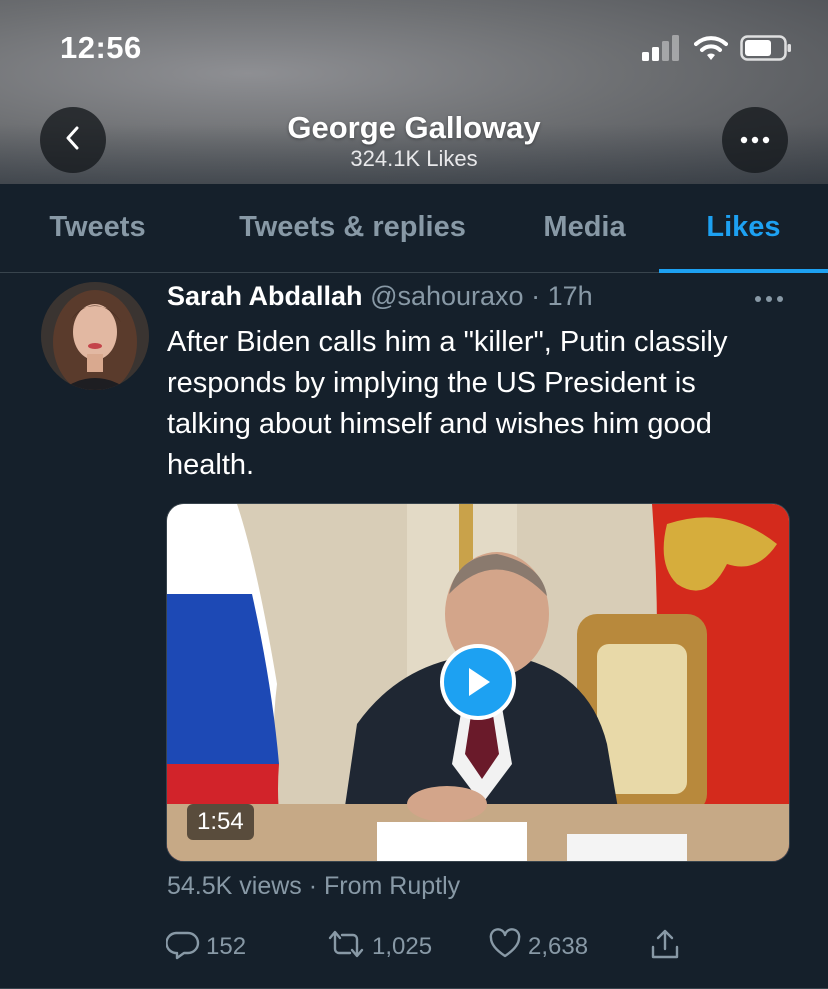 The image size is (828, 989). I want to click on reply-count: 152, so click(226, 946).